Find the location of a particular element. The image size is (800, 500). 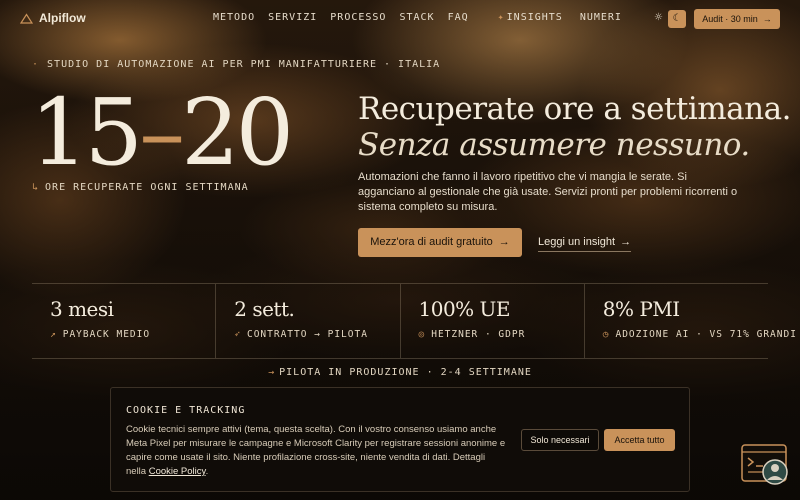

sun-icon: ☼ is located at coordinates (659, 18).